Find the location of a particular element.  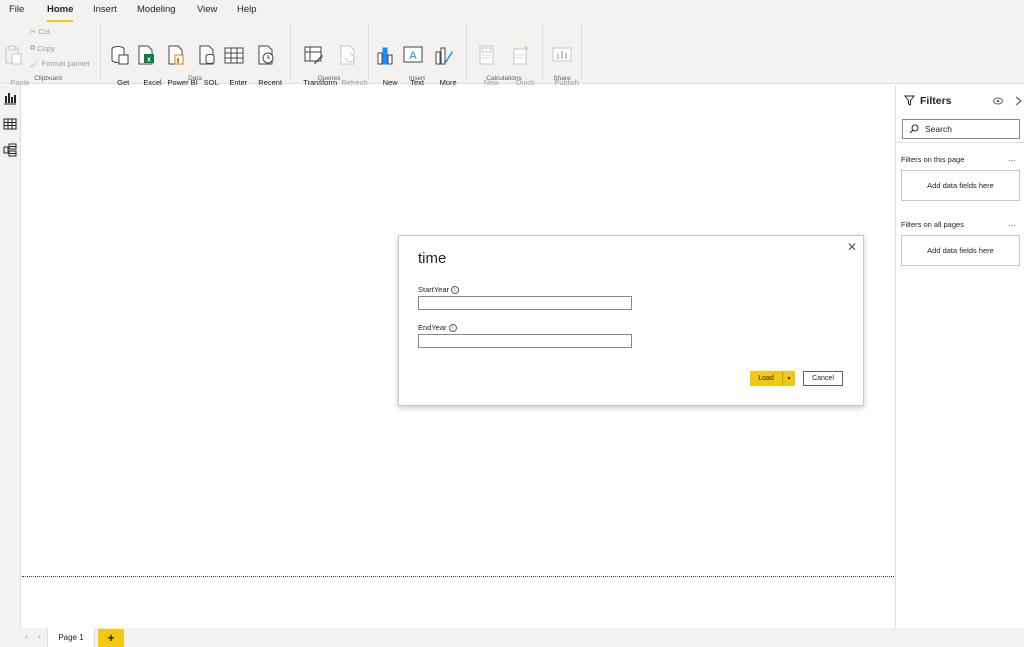

page-tab-1: Page 1 is located at coordinates (71, 637).